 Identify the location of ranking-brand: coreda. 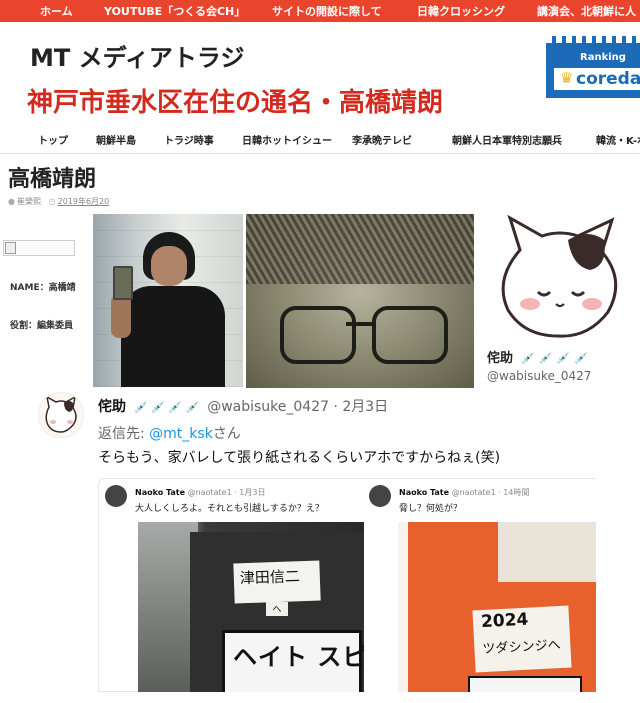
(608, 79).